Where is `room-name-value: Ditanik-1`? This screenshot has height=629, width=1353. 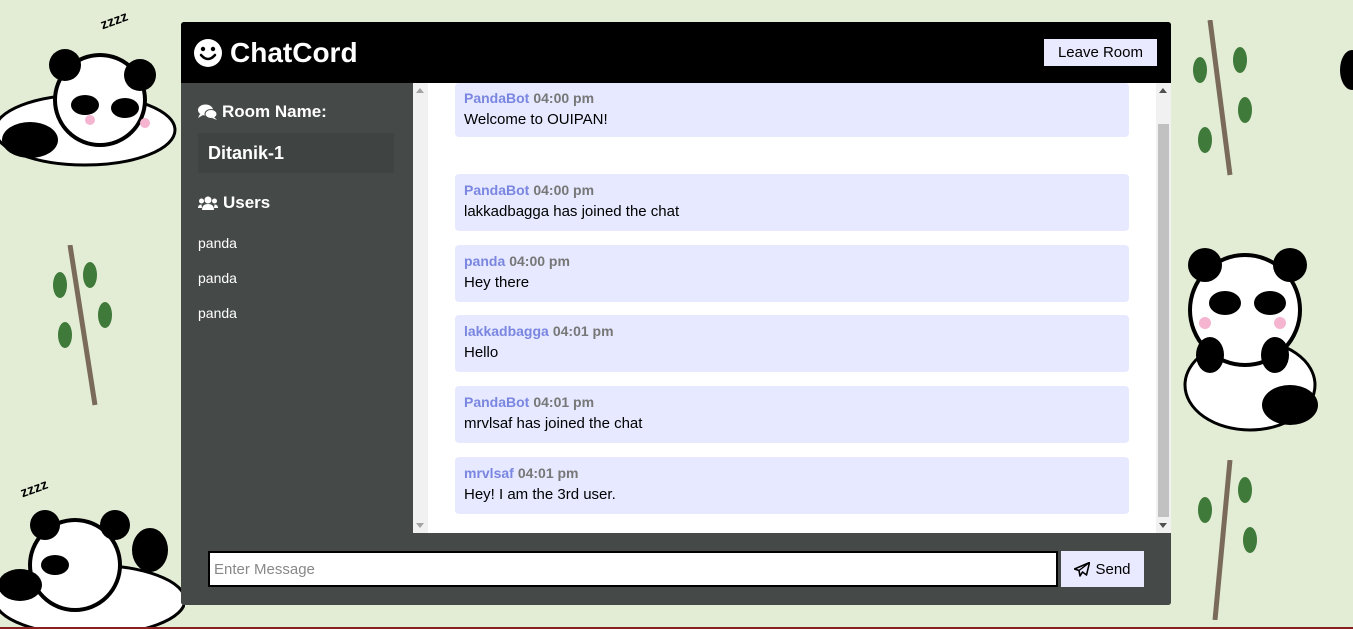
room-name-value: Ditanik-1 is located at coordinates (246, 152).